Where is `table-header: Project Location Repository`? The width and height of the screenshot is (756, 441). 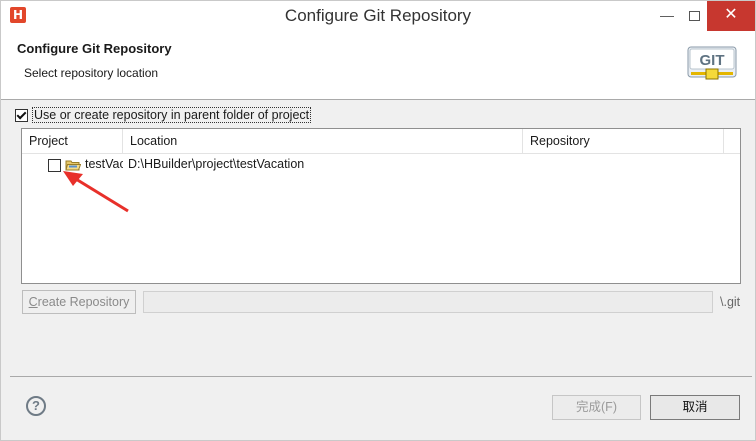 table-header: Project Location Repository is located at coordinates (381, 141).